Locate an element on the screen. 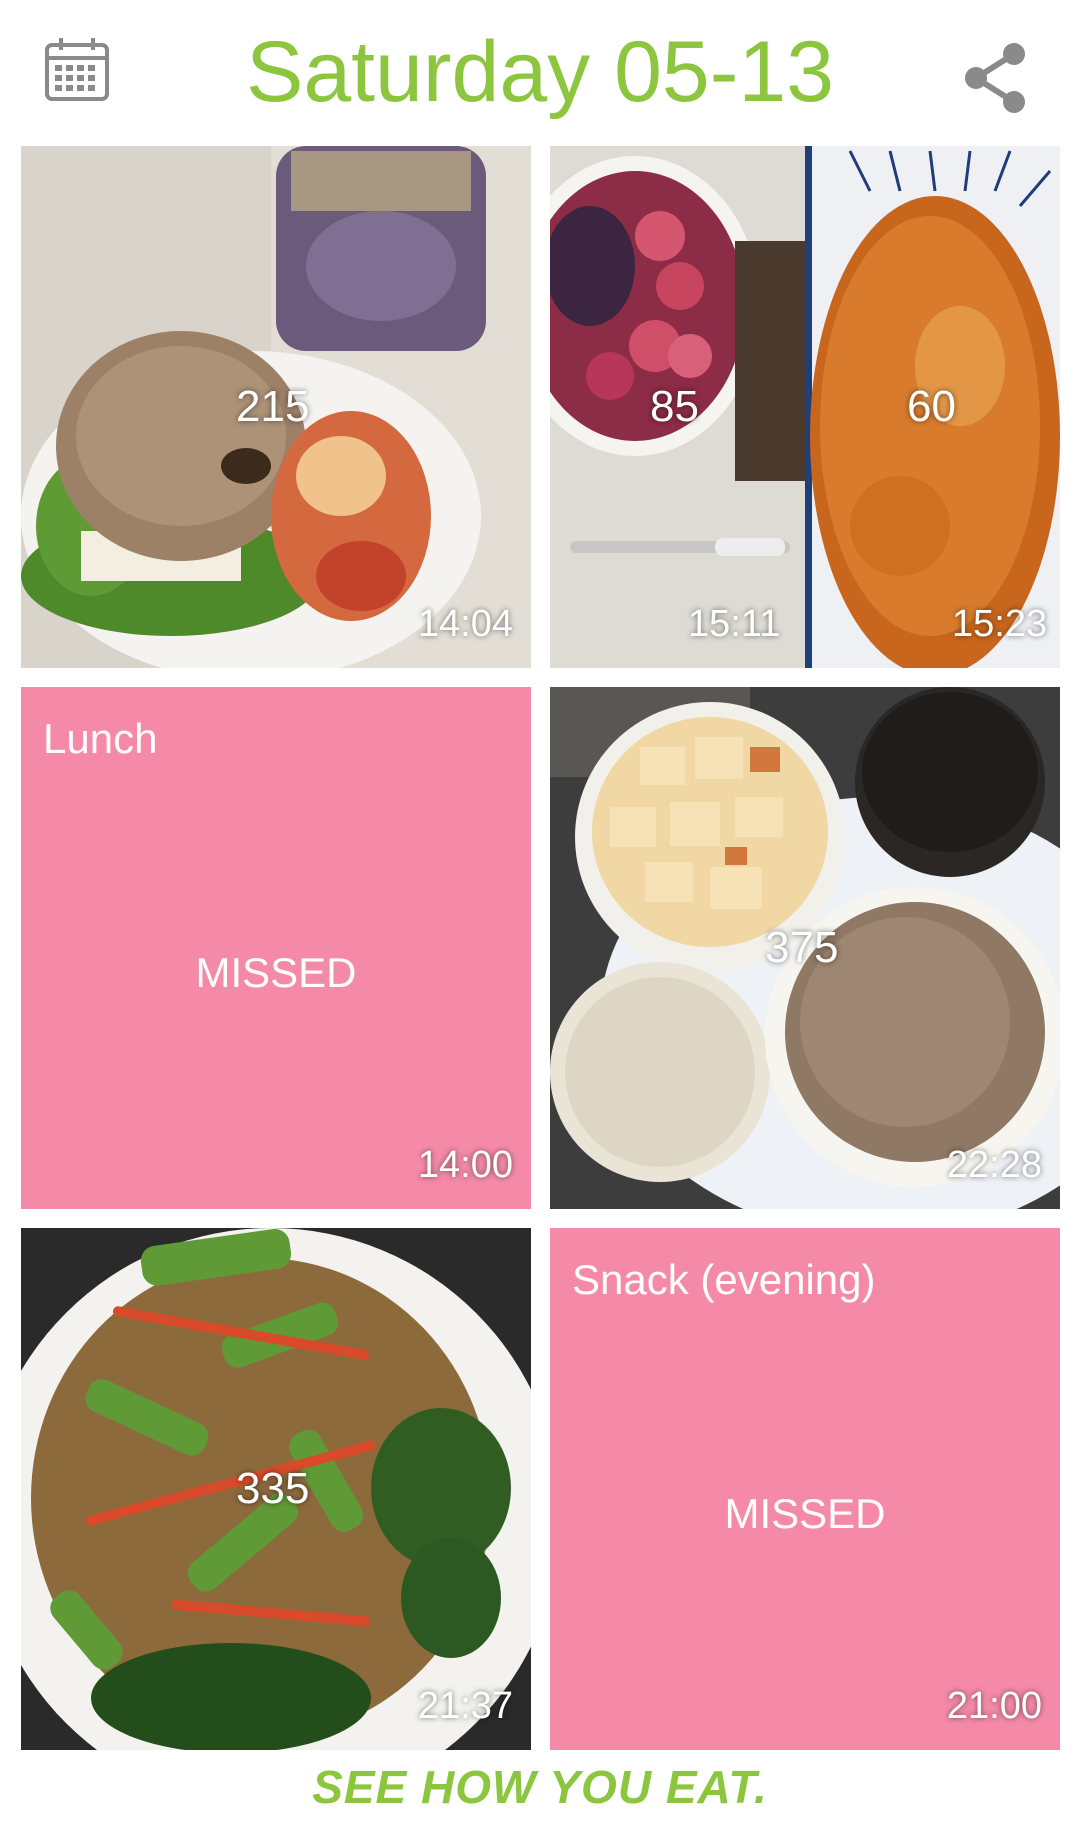 The image size is (1080, 1834). meal-time: 14:04 is located at coordinates (465, 624).